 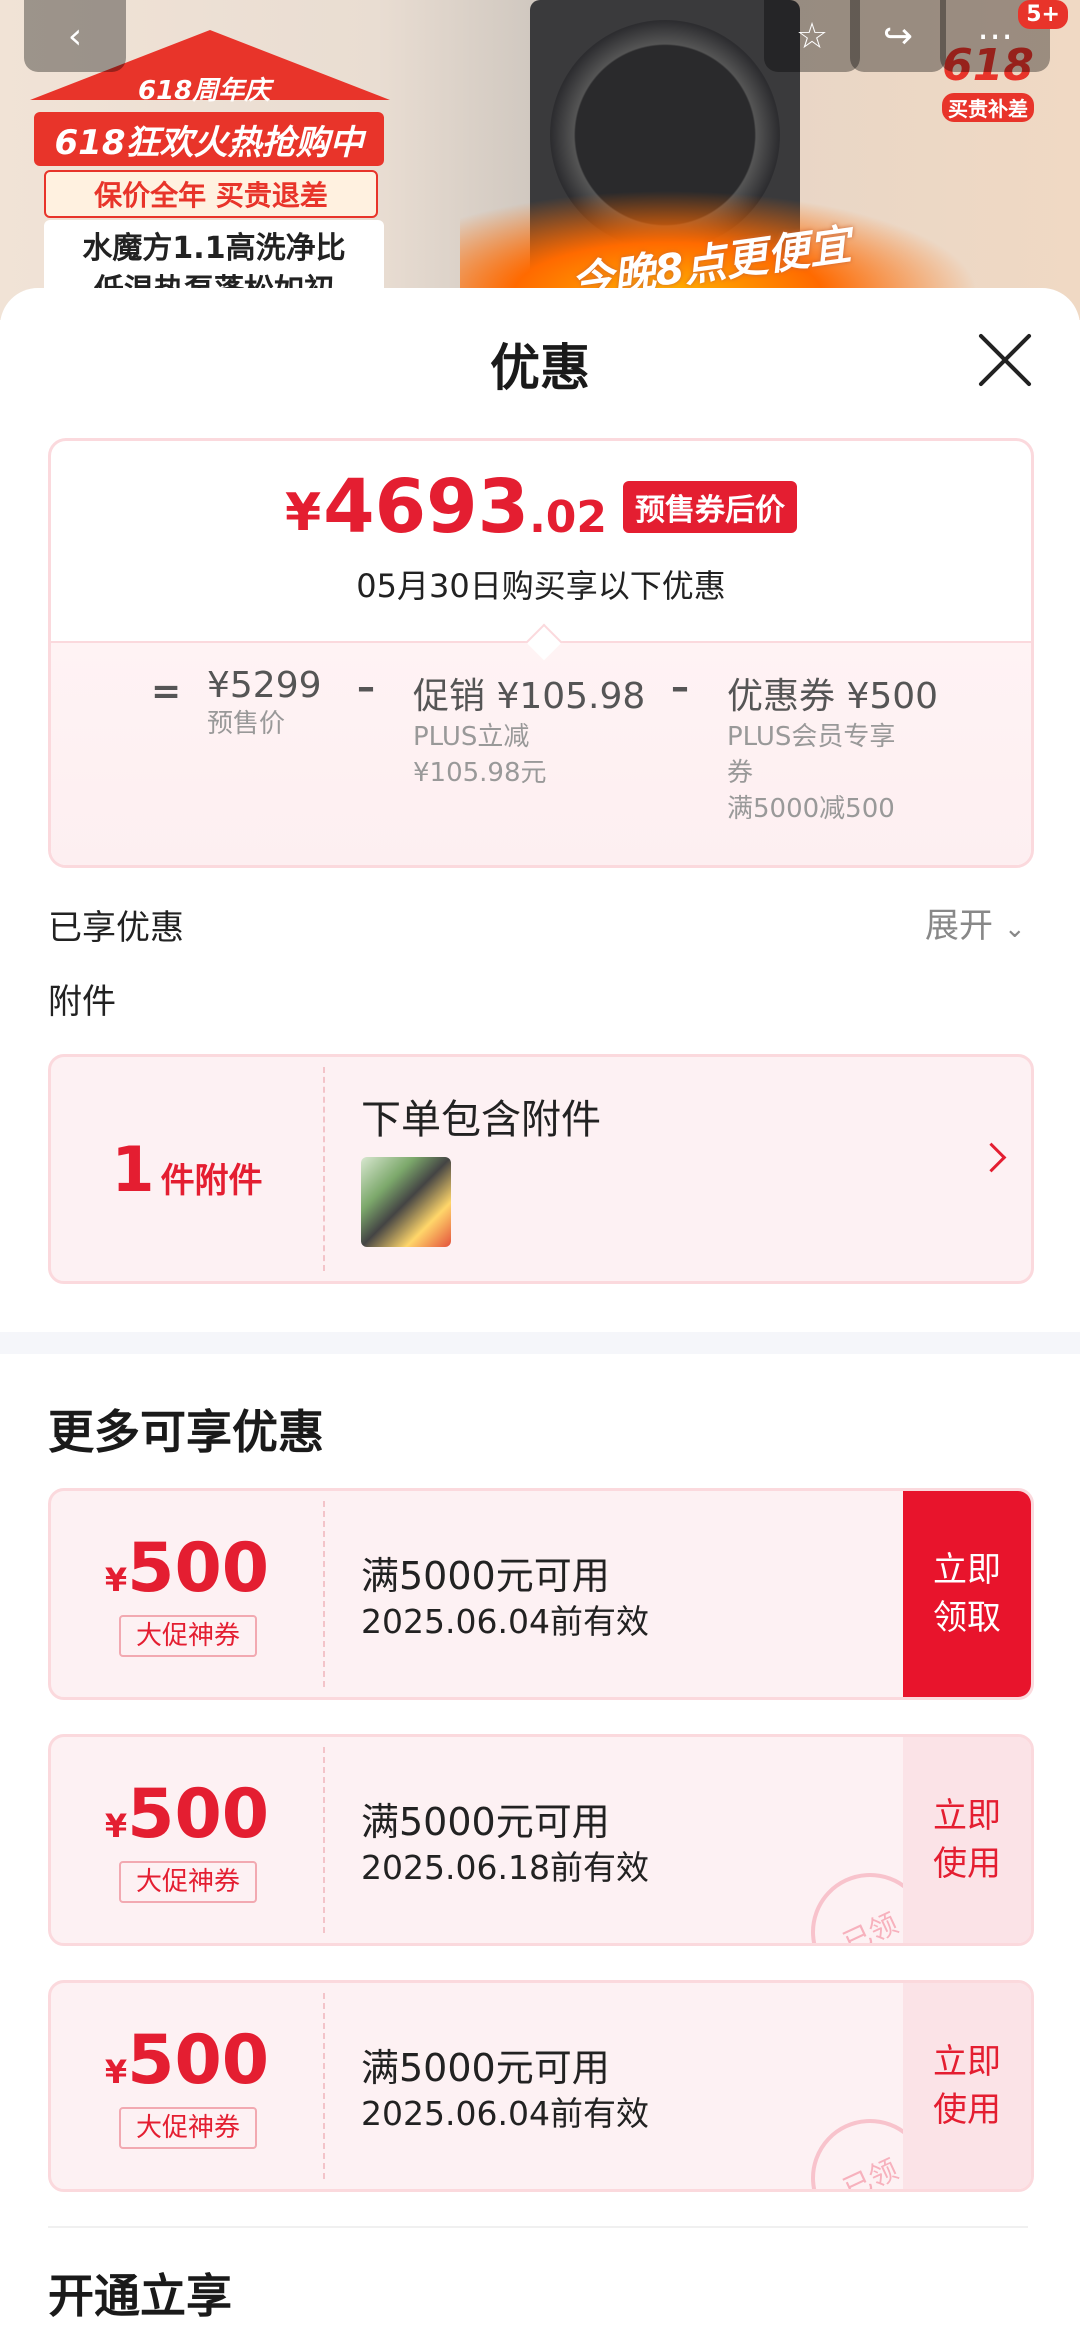 I want to click on expand-button: 展开 ⌄, so click(x=975, y=922).